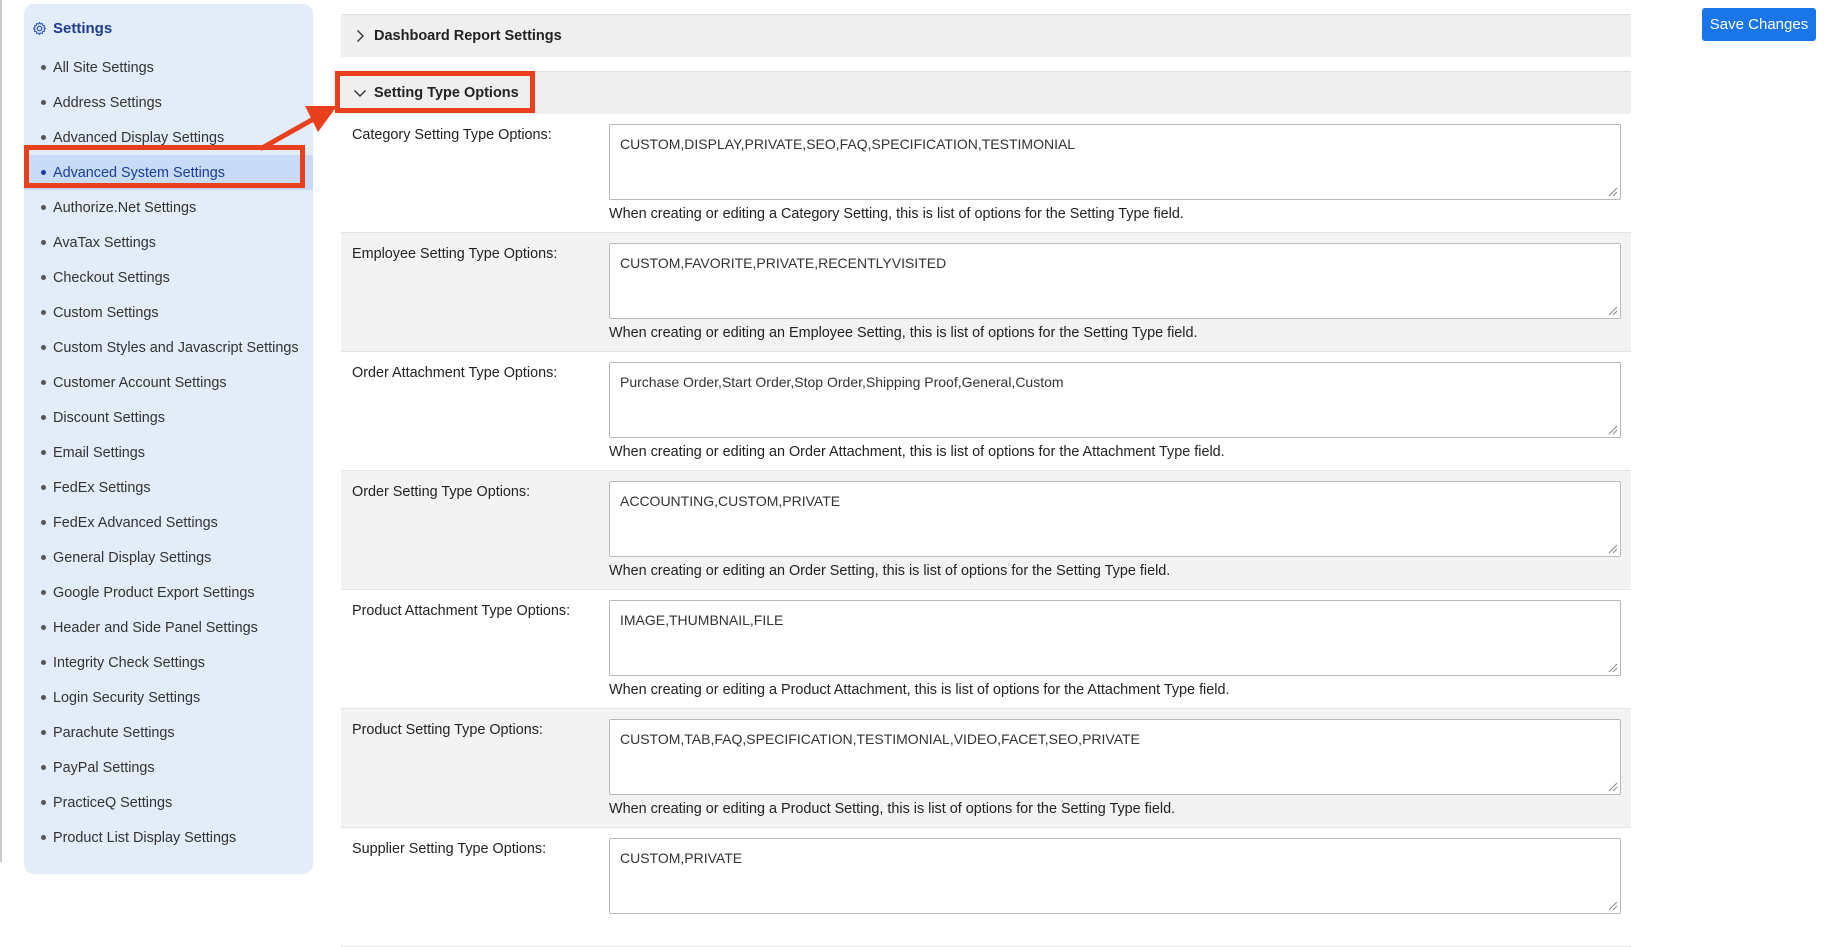 The image size is (1828, 947). I want to click on sidebar-item-label: Parachute Settings, so click(114, 732).